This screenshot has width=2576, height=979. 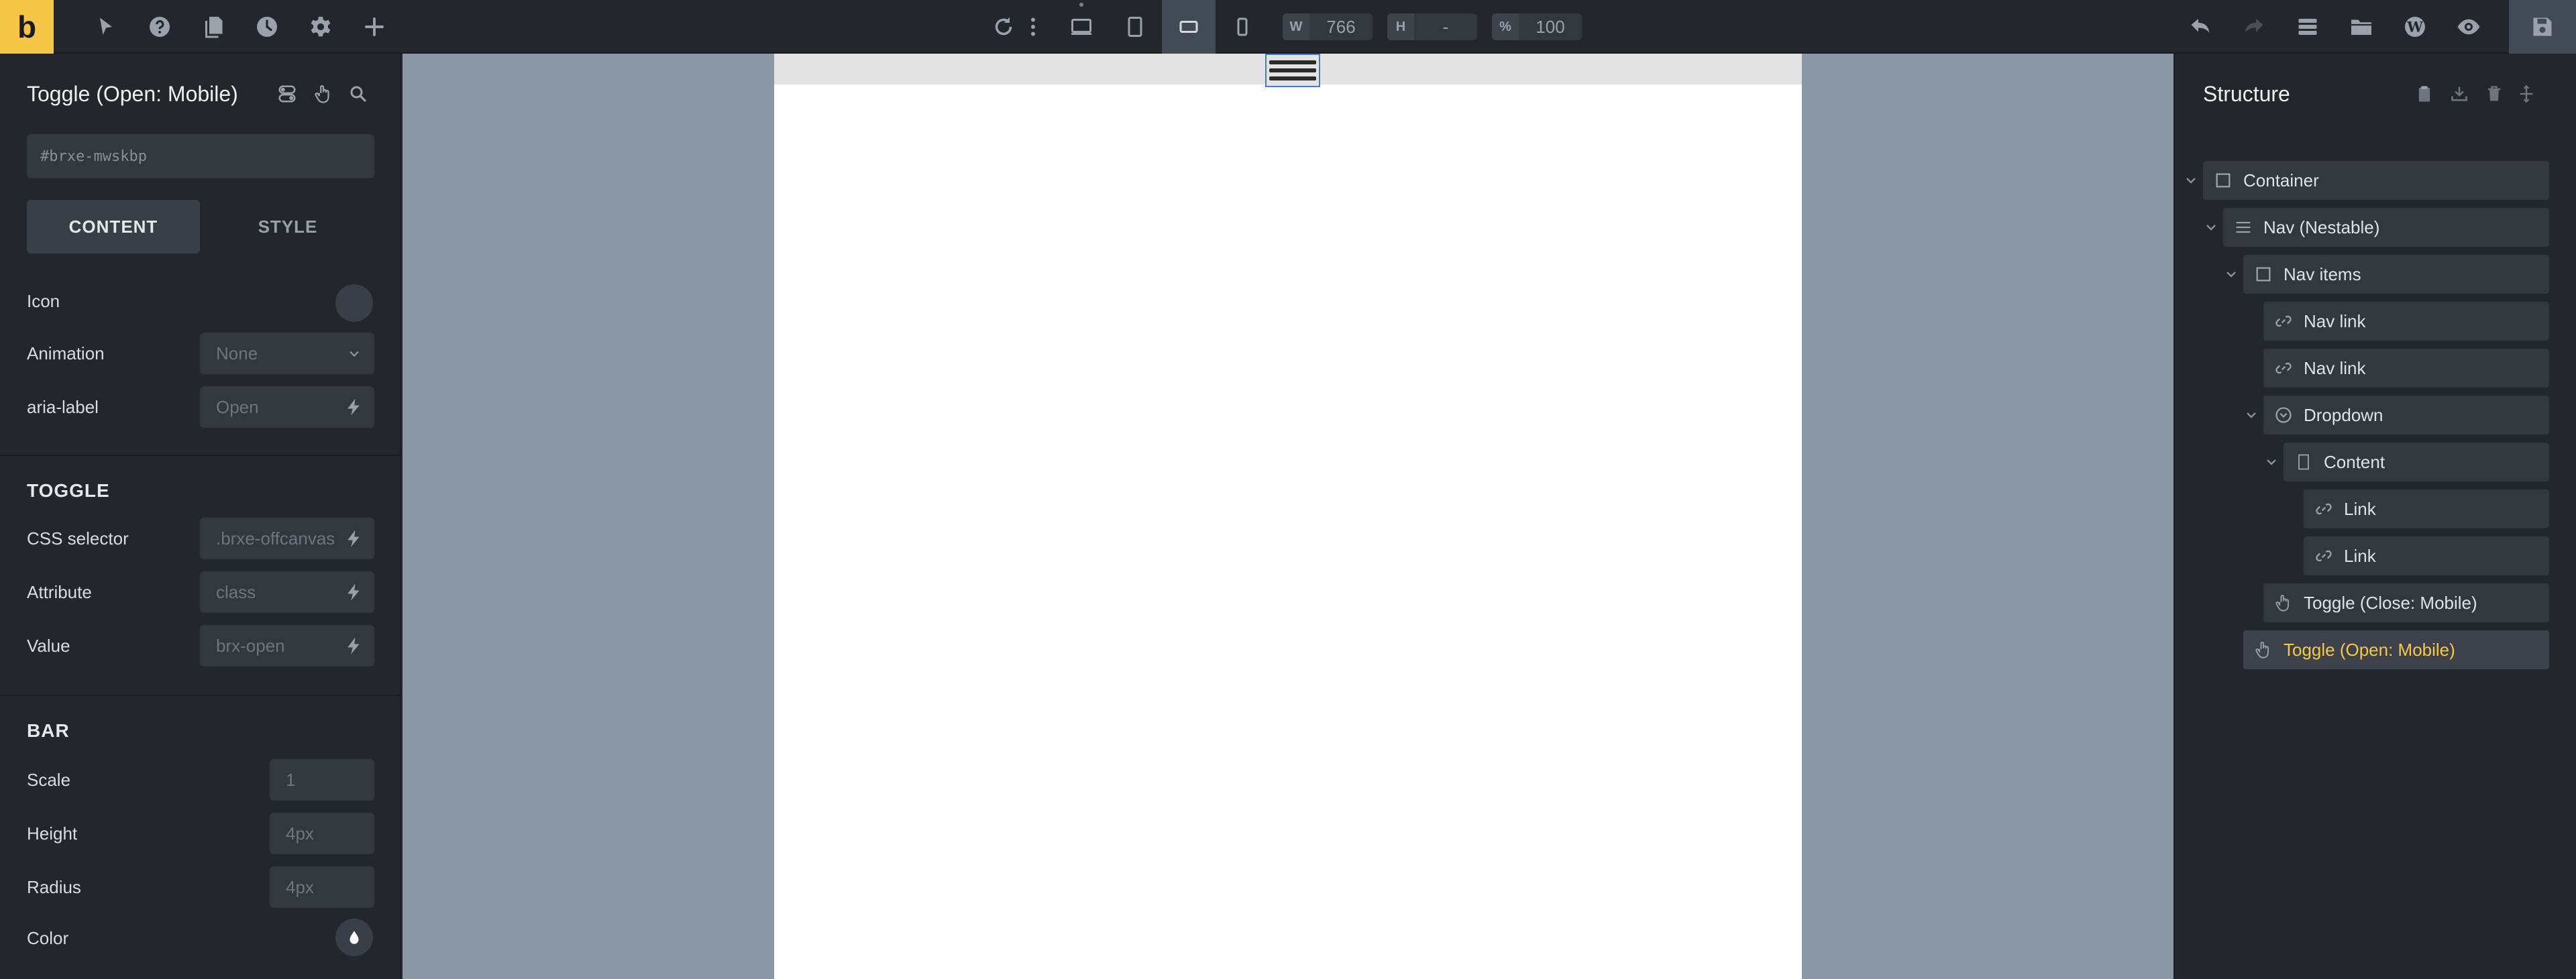 I want to click on attribute-input: class, so click(x=287, y=592).